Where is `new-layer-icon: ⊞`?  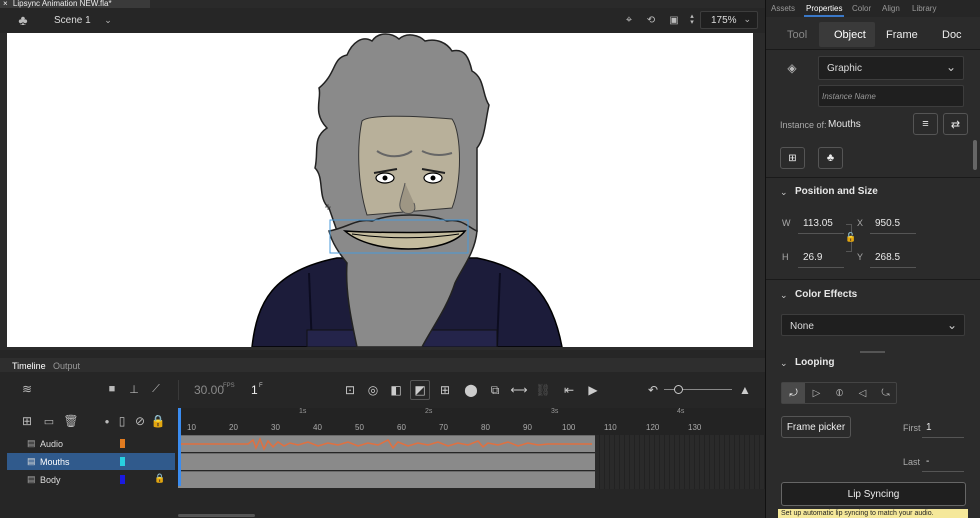 new-layer-icon: ⊞ is located at coordinates (27, 421).